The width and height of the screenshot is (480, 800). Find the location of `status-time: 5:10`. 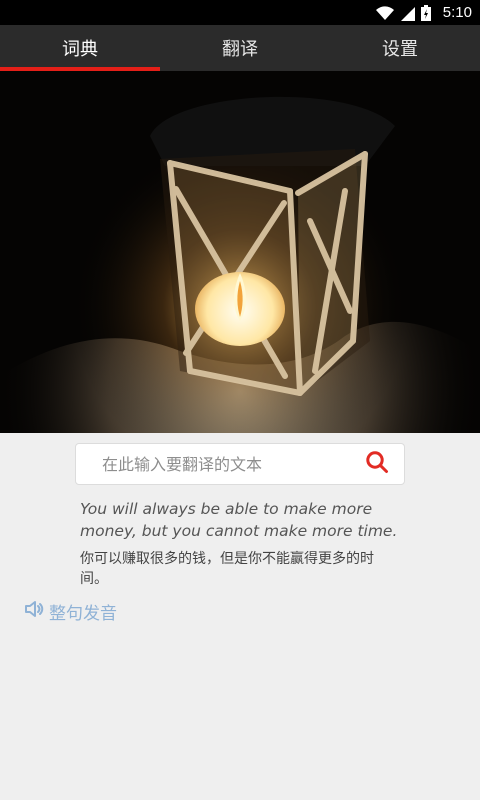

status-time: 5:10 is located at coordinates (457, 12).